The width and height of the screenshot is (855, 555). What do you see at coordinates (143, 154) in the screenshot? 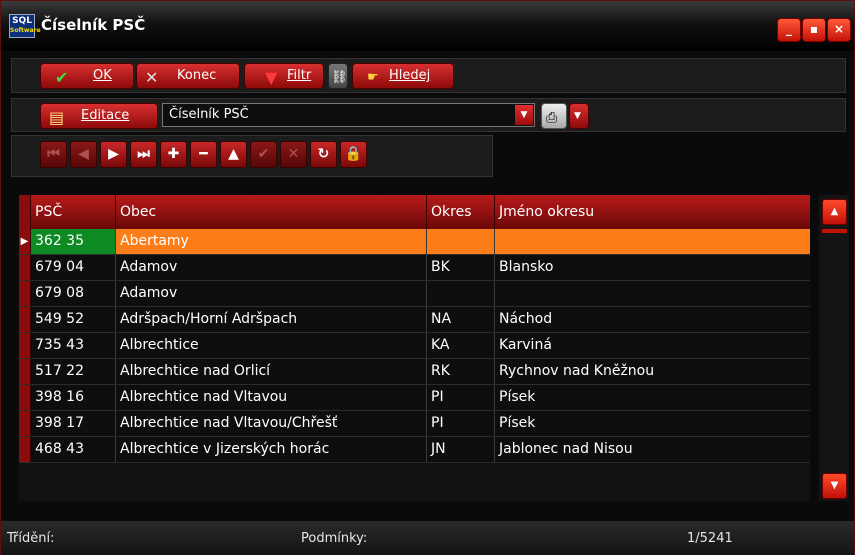
I see `last-record-button: ⏭` at bounding box center [143, 154].